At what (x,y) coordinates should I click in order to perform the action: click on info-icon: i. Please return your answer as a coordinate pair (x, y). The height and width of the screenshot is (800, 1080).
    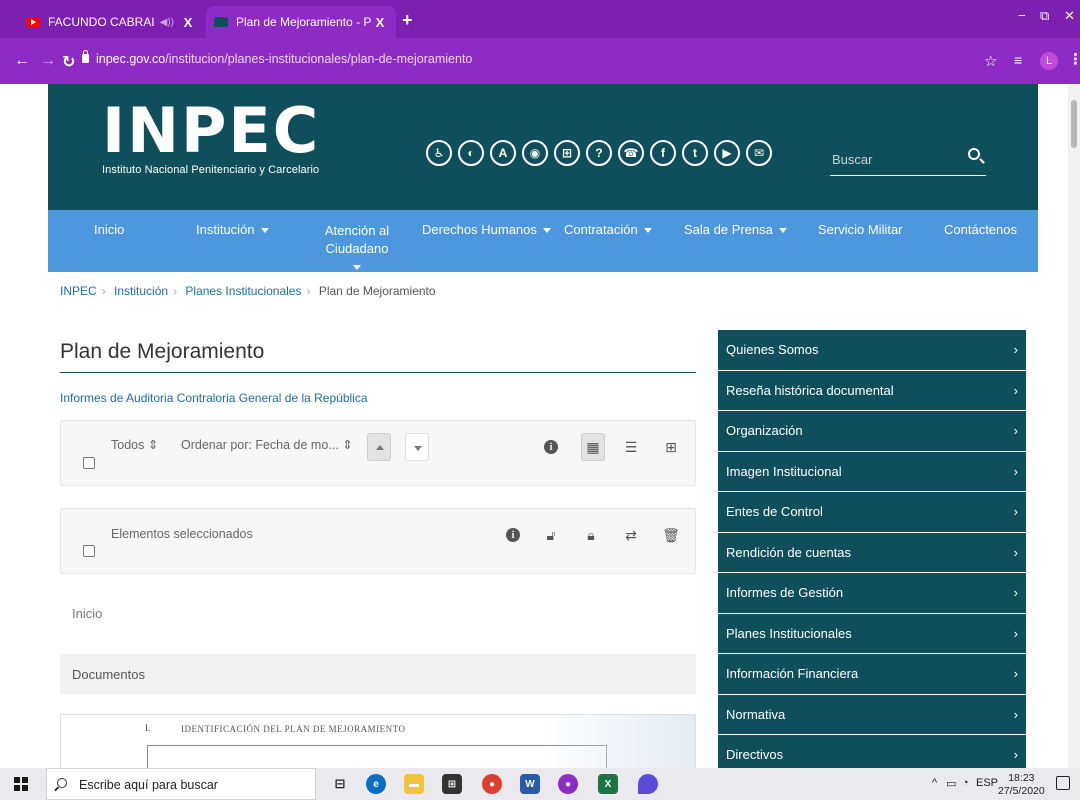
    Looking at the image, I should click on (551, 447).